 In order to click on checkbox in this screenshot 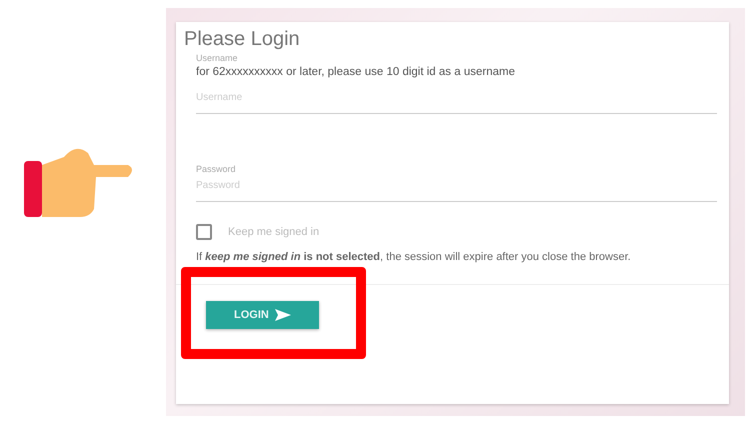, I will do `click(204, 232)`.